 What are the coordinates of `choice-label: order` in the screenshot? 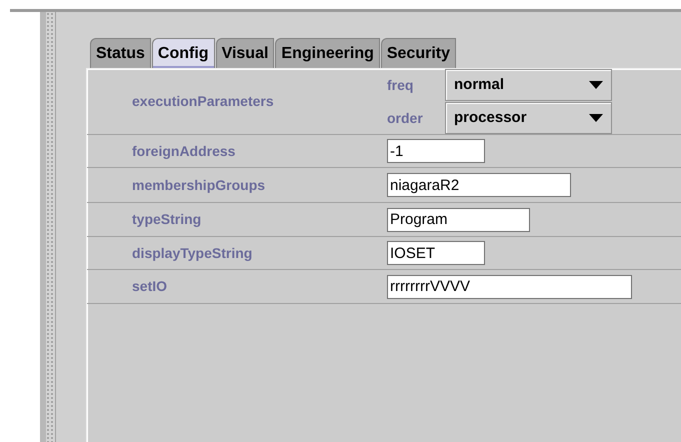 It's located at (405, 118).